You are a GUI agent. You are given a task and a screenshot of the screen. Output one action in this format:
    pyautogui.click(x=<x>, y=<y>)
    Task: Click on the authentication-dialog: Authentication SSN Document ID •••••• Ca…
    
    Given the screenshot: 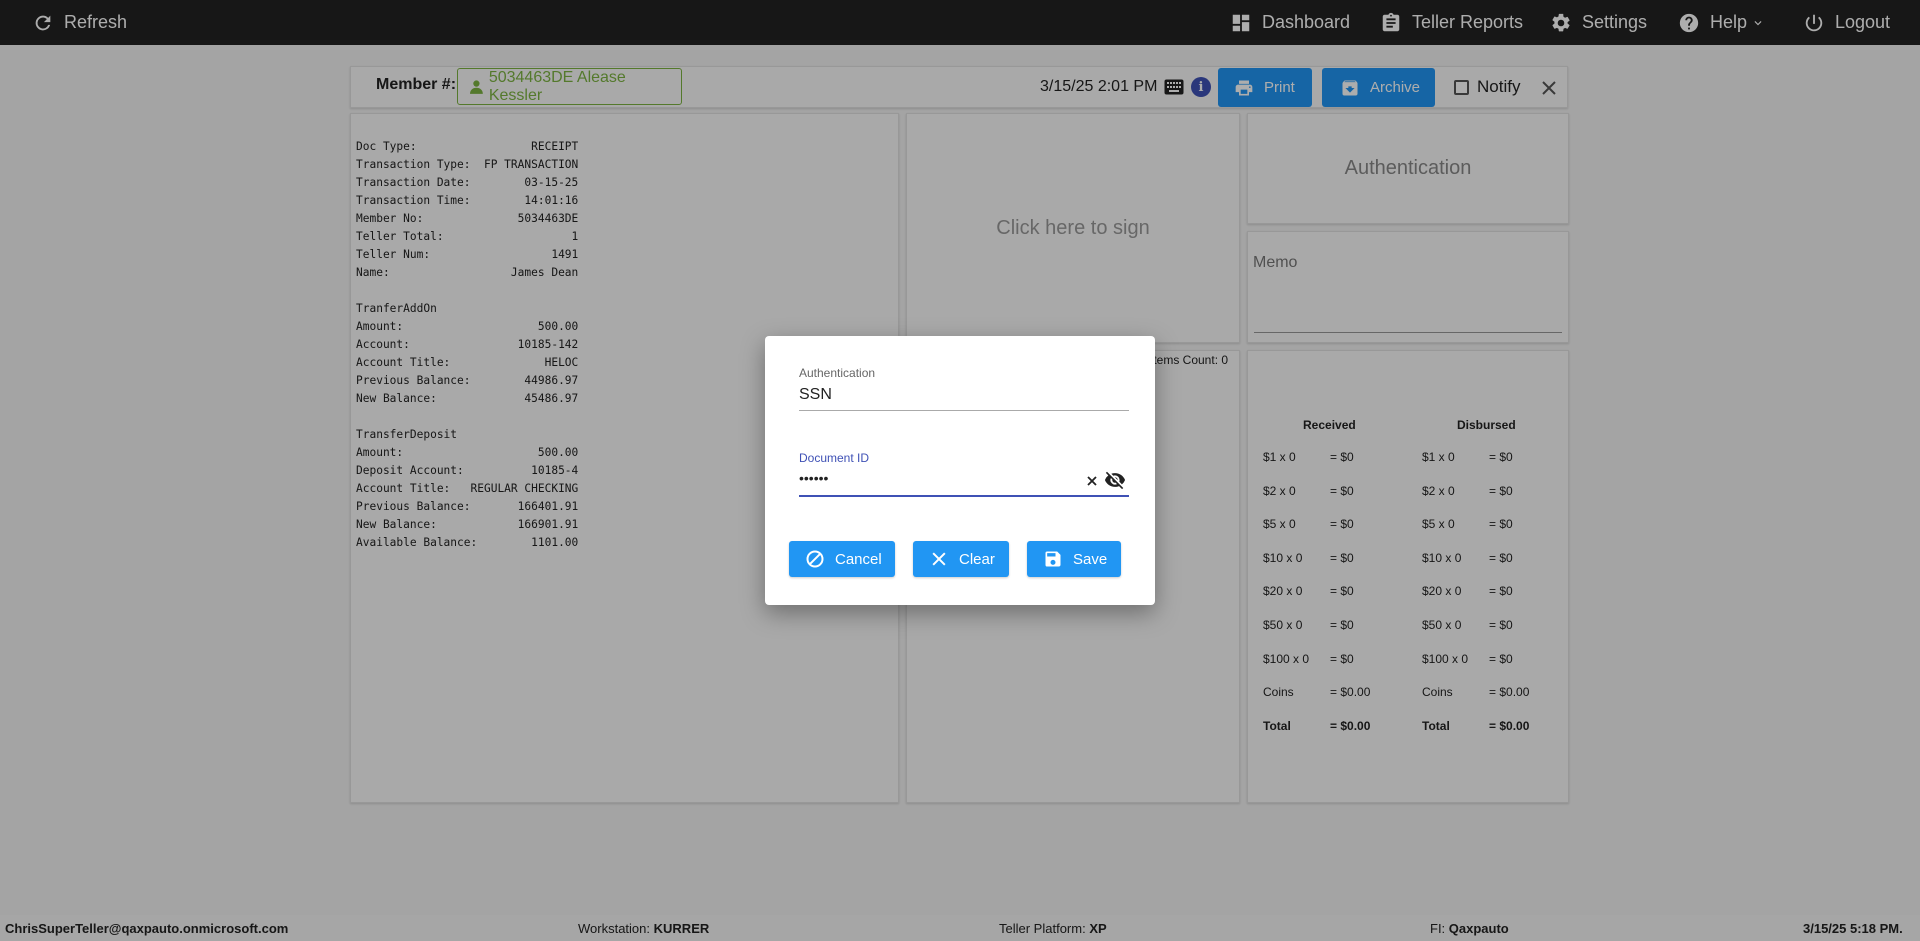 What is the action you would take?
    pyautogui.click(x=960, y=470)
    